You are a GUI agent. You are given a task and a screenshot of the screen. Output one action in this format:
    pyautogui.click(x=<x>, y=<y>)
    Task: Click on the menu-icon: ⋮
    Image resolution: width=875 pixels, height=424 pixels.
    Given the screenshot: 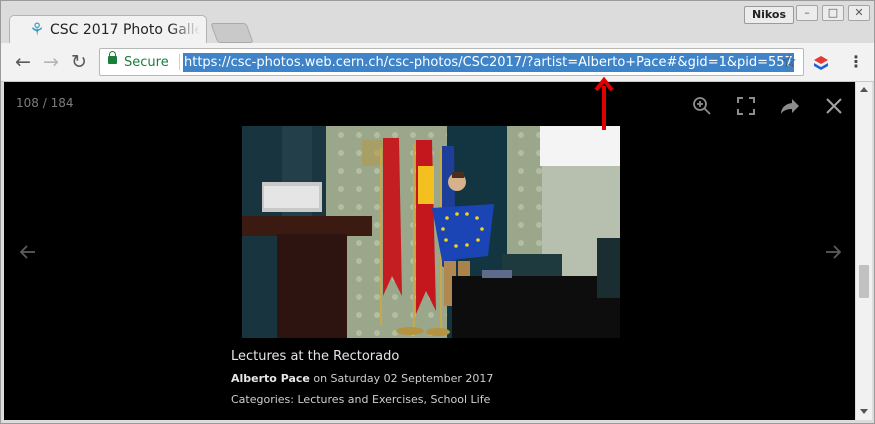 What is the action you would take?
    pyautogui.click(x=856, y=63)
    